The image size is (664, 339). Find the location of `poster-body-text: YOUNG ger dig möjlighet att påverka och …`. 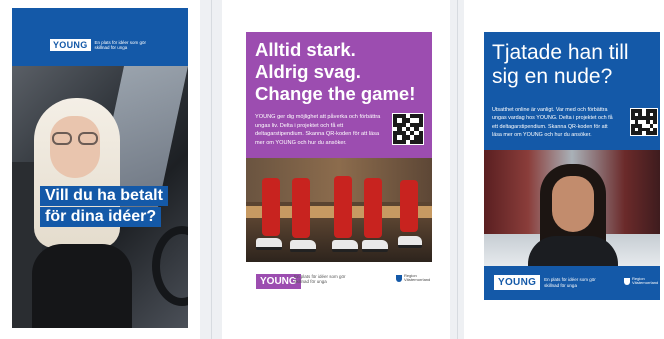

poster-body-text: YOUNG ger dig möjlighet att påverka och … is located at coordinates (318, 130).